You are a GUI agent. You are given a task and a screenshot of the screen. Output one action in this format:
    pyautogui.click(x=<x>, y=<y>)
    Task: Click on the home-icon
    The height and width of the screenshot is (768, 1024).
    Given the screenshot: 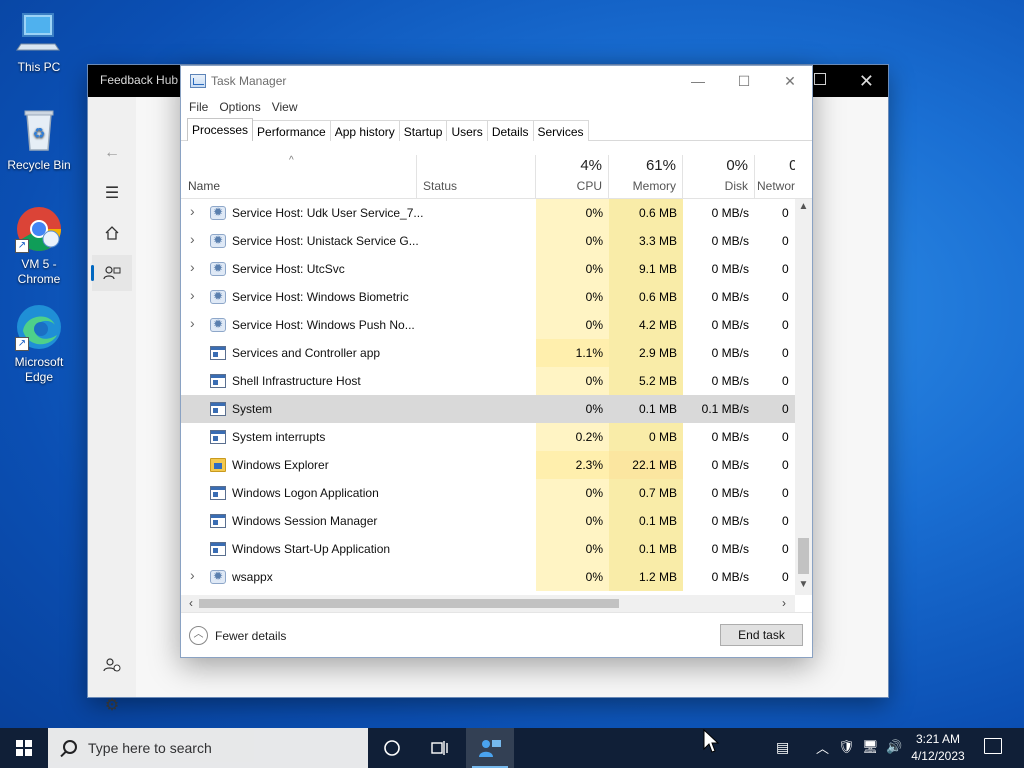 What is the action you would take?
    pyautogui.click(x=112, y=233)
    